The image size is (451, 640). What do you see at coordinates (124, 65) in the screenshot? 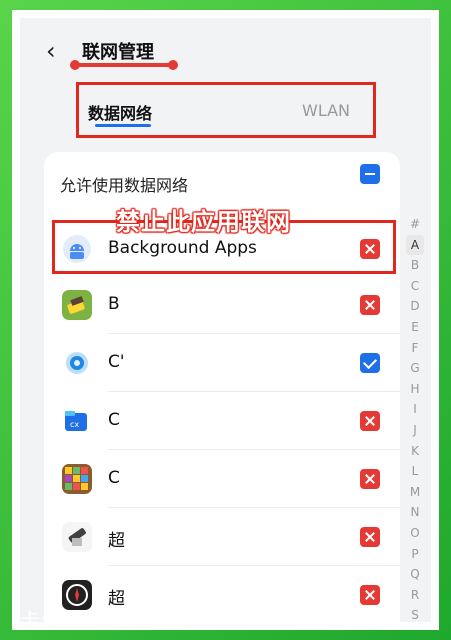
I see `title-annotation-underline` at bounding box center [124, 65].